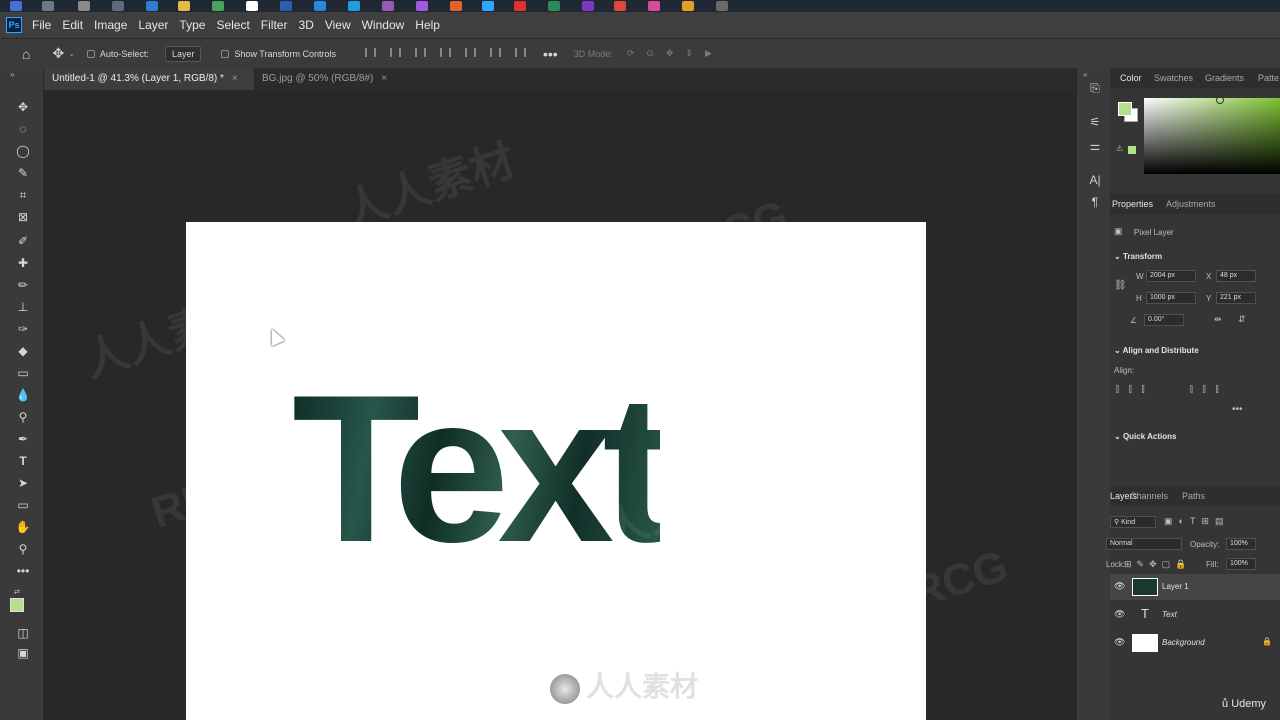 The height and width of the screenshot is (720, 1280). I want to click on menu-view: View, so click(338, 25).